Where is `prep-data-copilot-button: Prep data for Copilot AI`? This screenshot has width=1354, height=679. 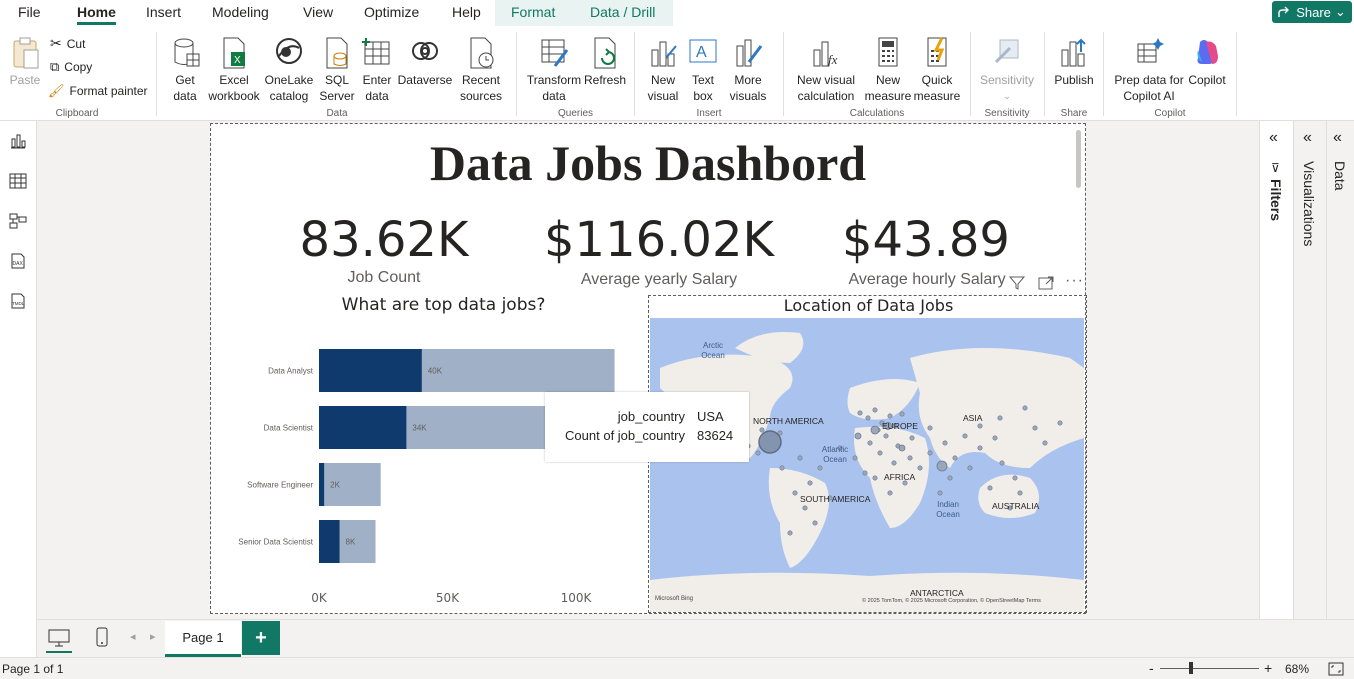
prep-data-copilot-button: Prep data for Copilot AI is located at coordinates (1149, 70).